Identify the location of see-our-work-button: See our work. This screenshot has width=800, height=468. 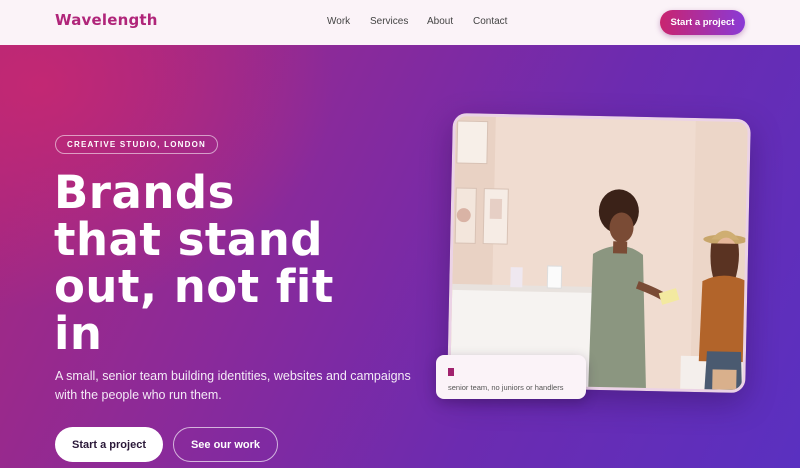
(225, 444).